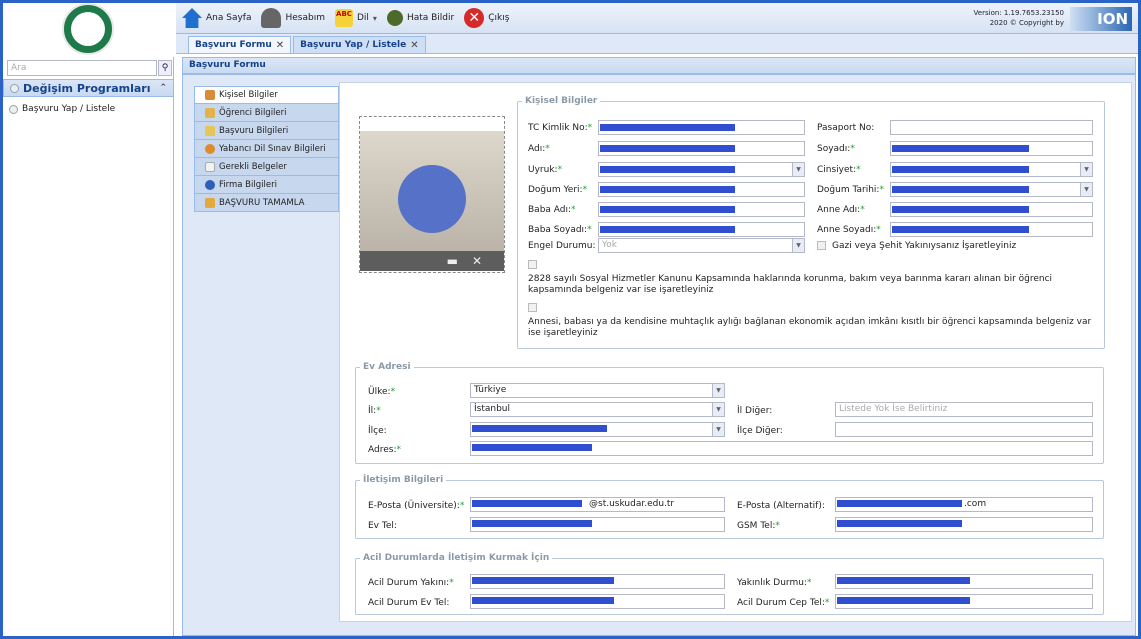  Describe the element at coordinates (420, 18) in the screenshot. I see `report-bug-button: Hata Bildir` at that location.